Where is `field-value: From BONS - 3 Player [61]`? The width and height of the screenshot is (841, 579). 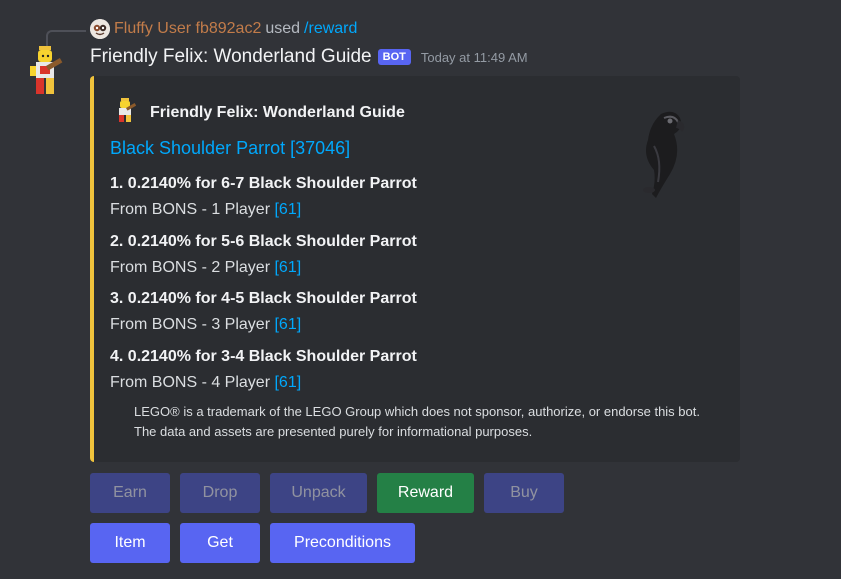 field-value: From BONS - 3 Player [61] is located at coordinates (263, 325).